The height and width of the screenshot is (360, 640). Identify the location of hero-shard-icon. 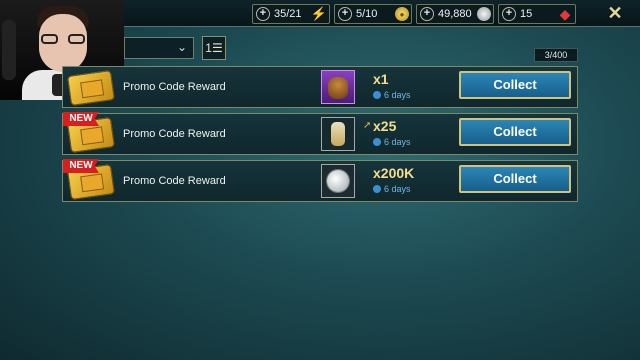
(338, 87).